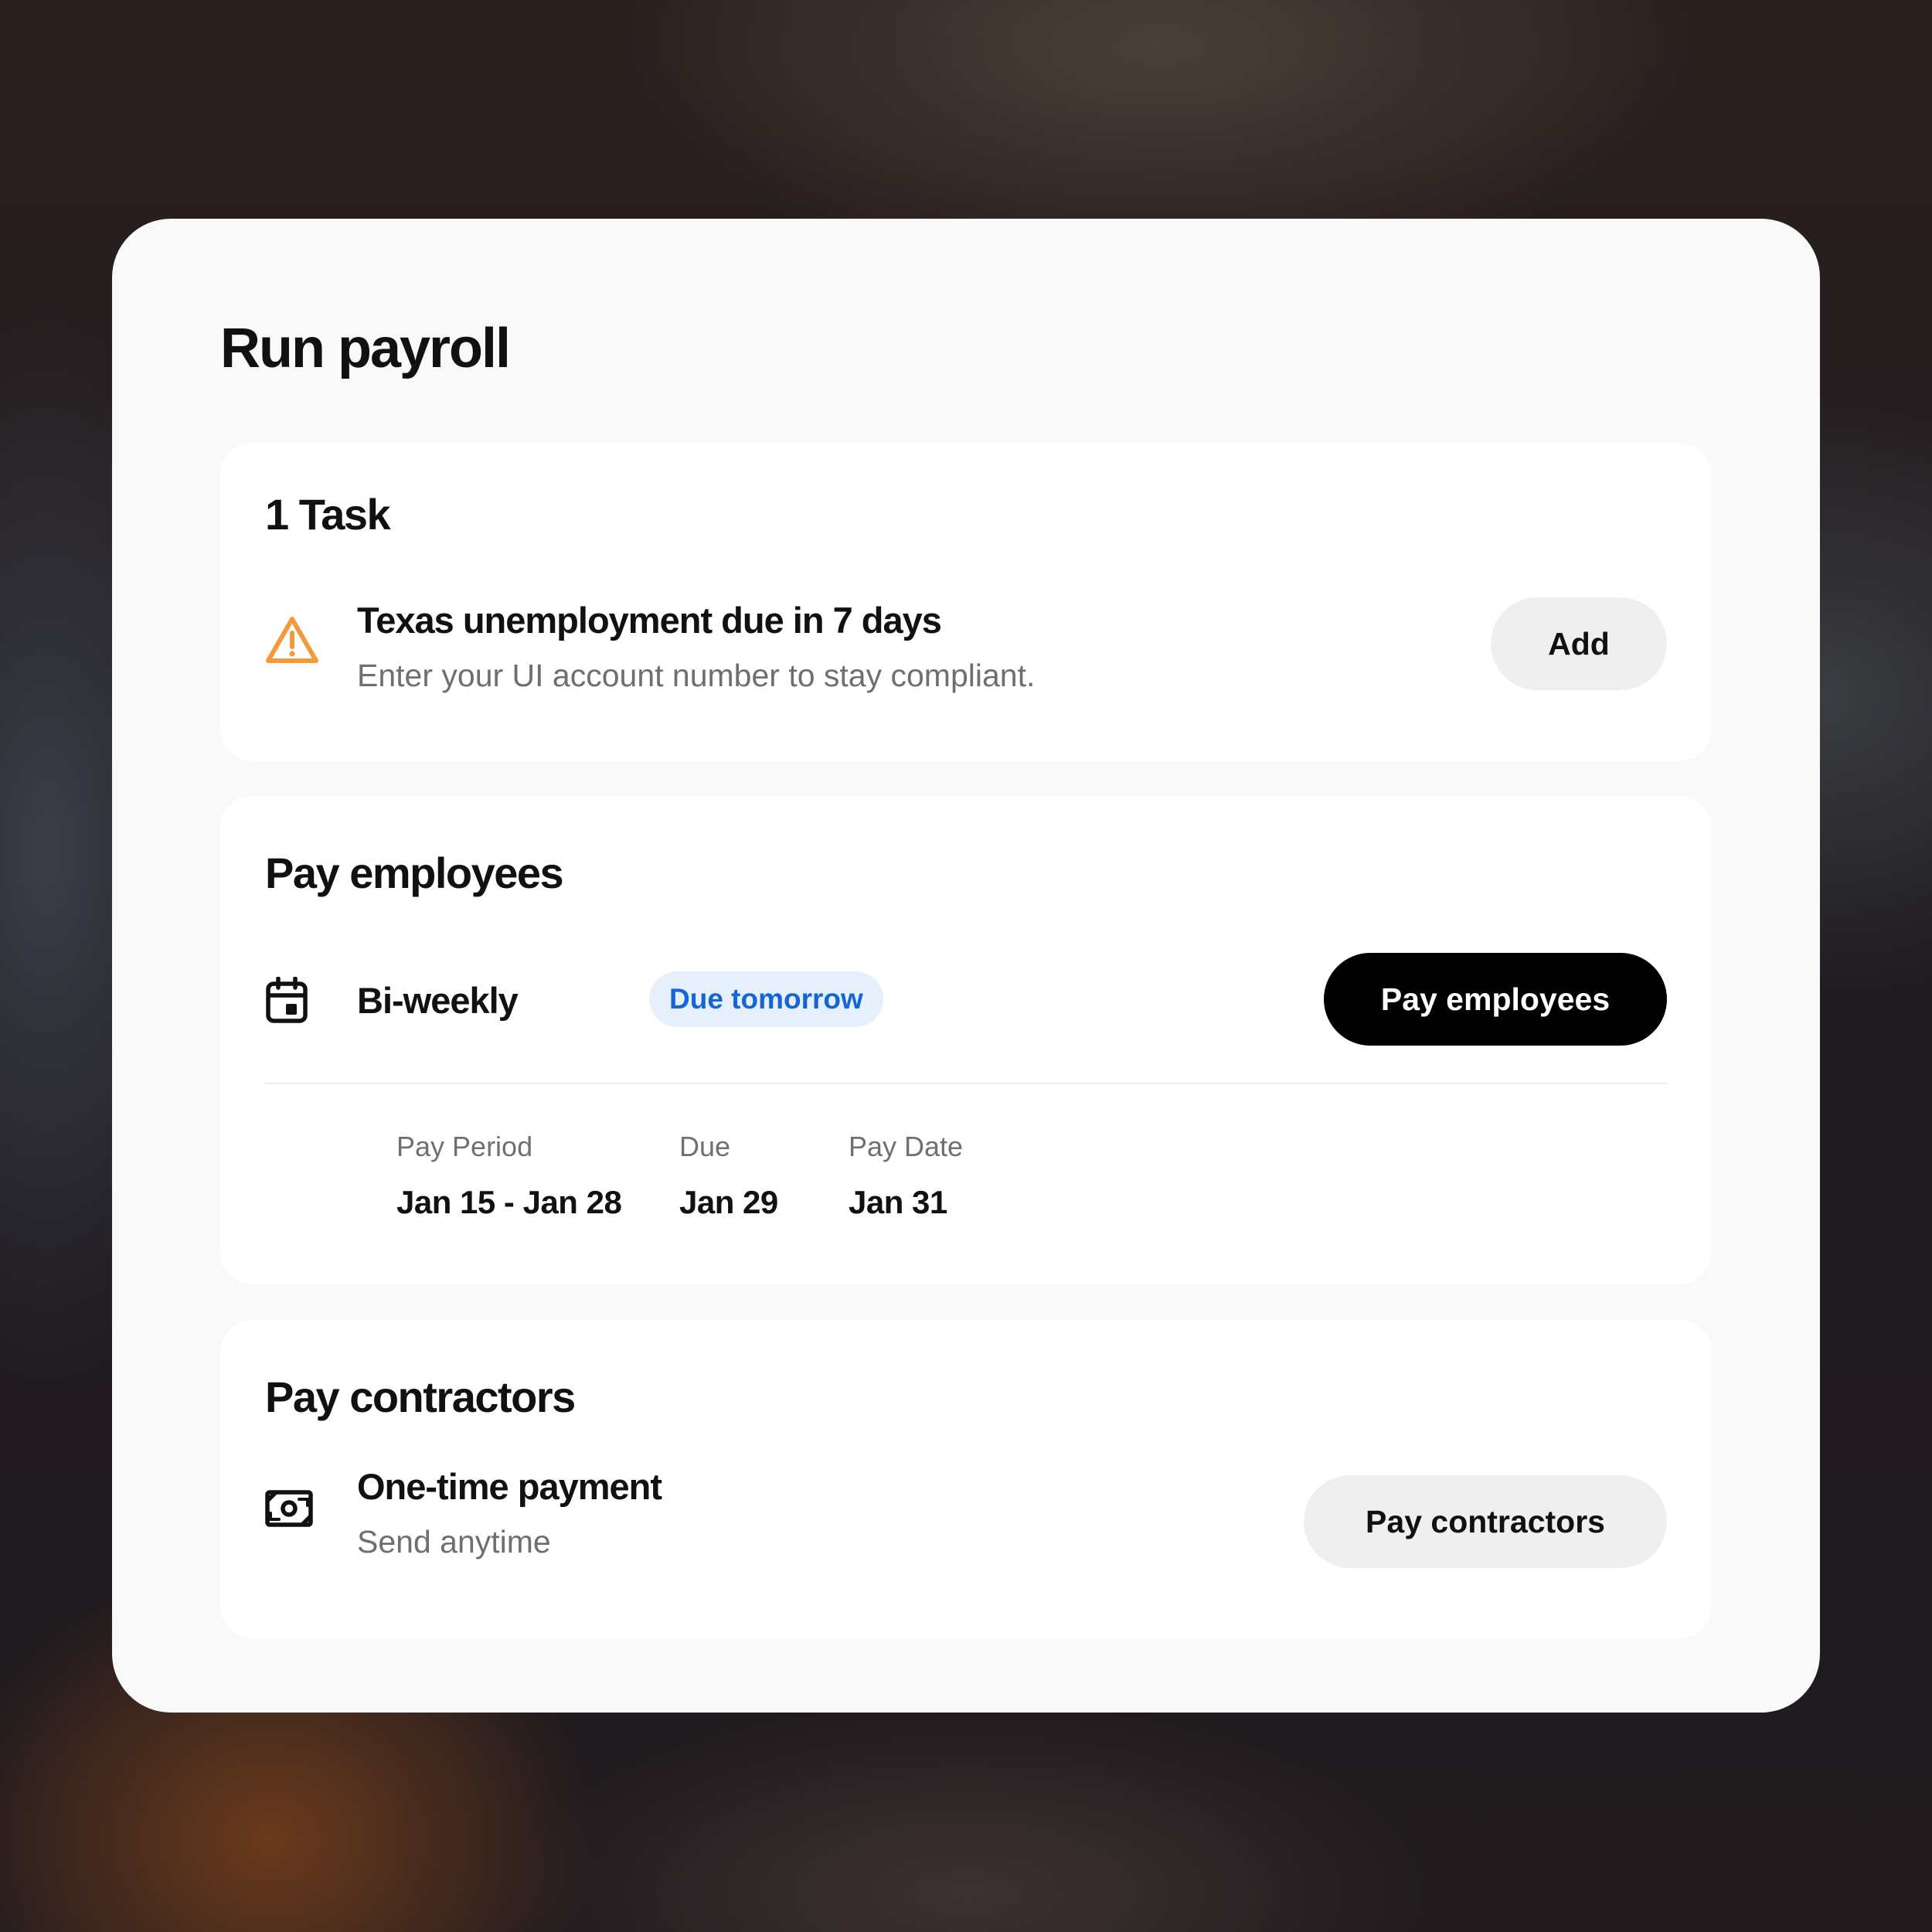 Image resolution: width=1932 pixels, height=1932 pixels. I want to click on page-title: Run payroll, so click(365, 349).